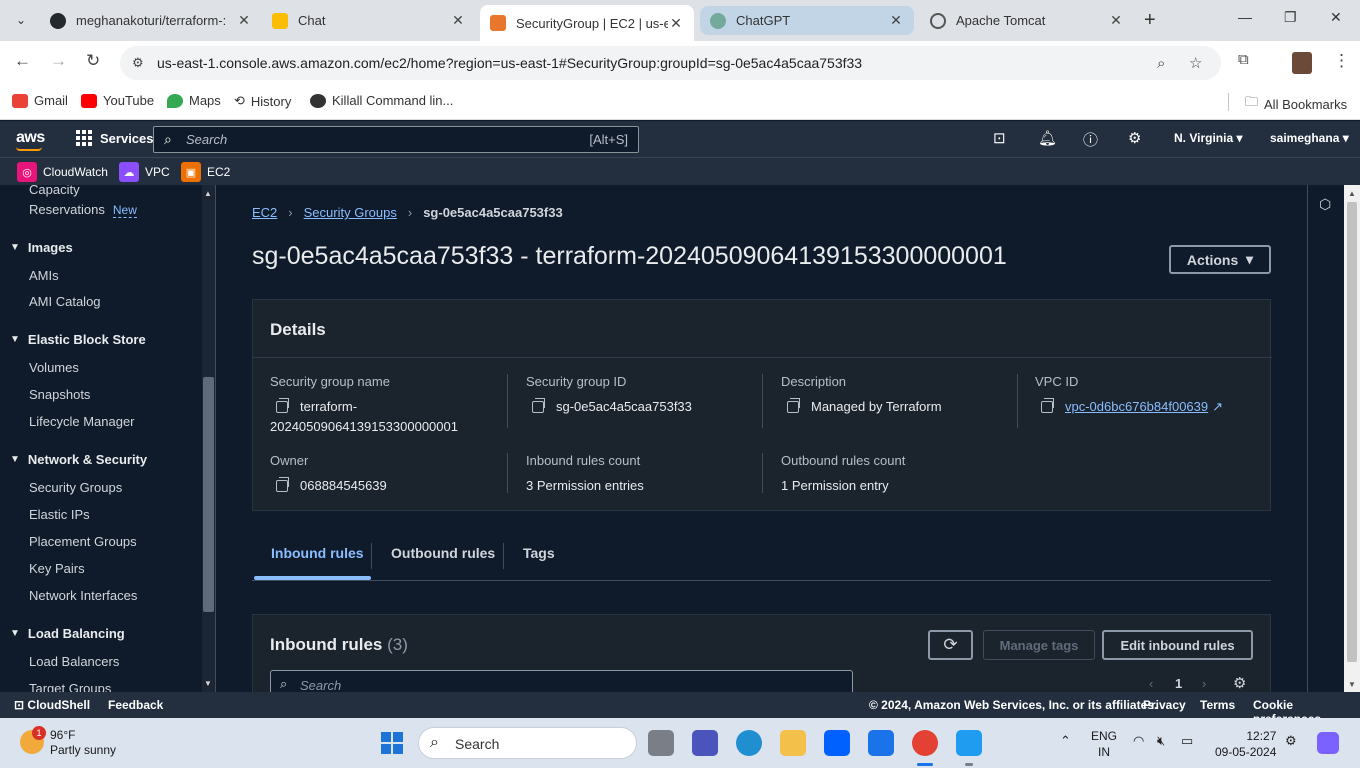 The height and width of the screenshot is (768, 1360). What do you see at coordinates (264, 212) in the screenshot?
I see `breadcrumb-ec2: EC2` at bounding box center [264, 212].